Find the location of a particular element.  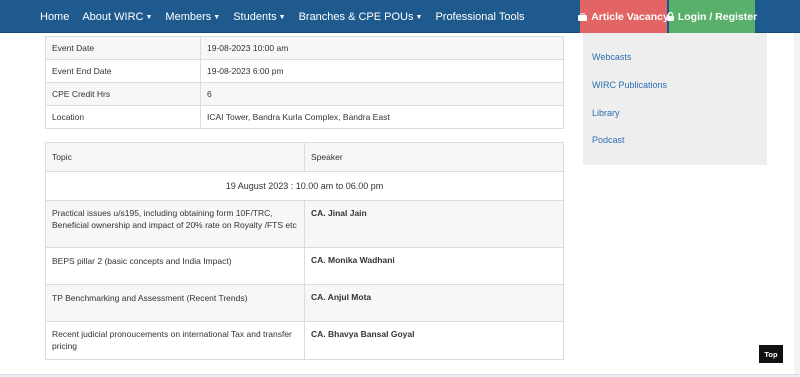

nav-item-label: Members is located at coordinates (188, 16).